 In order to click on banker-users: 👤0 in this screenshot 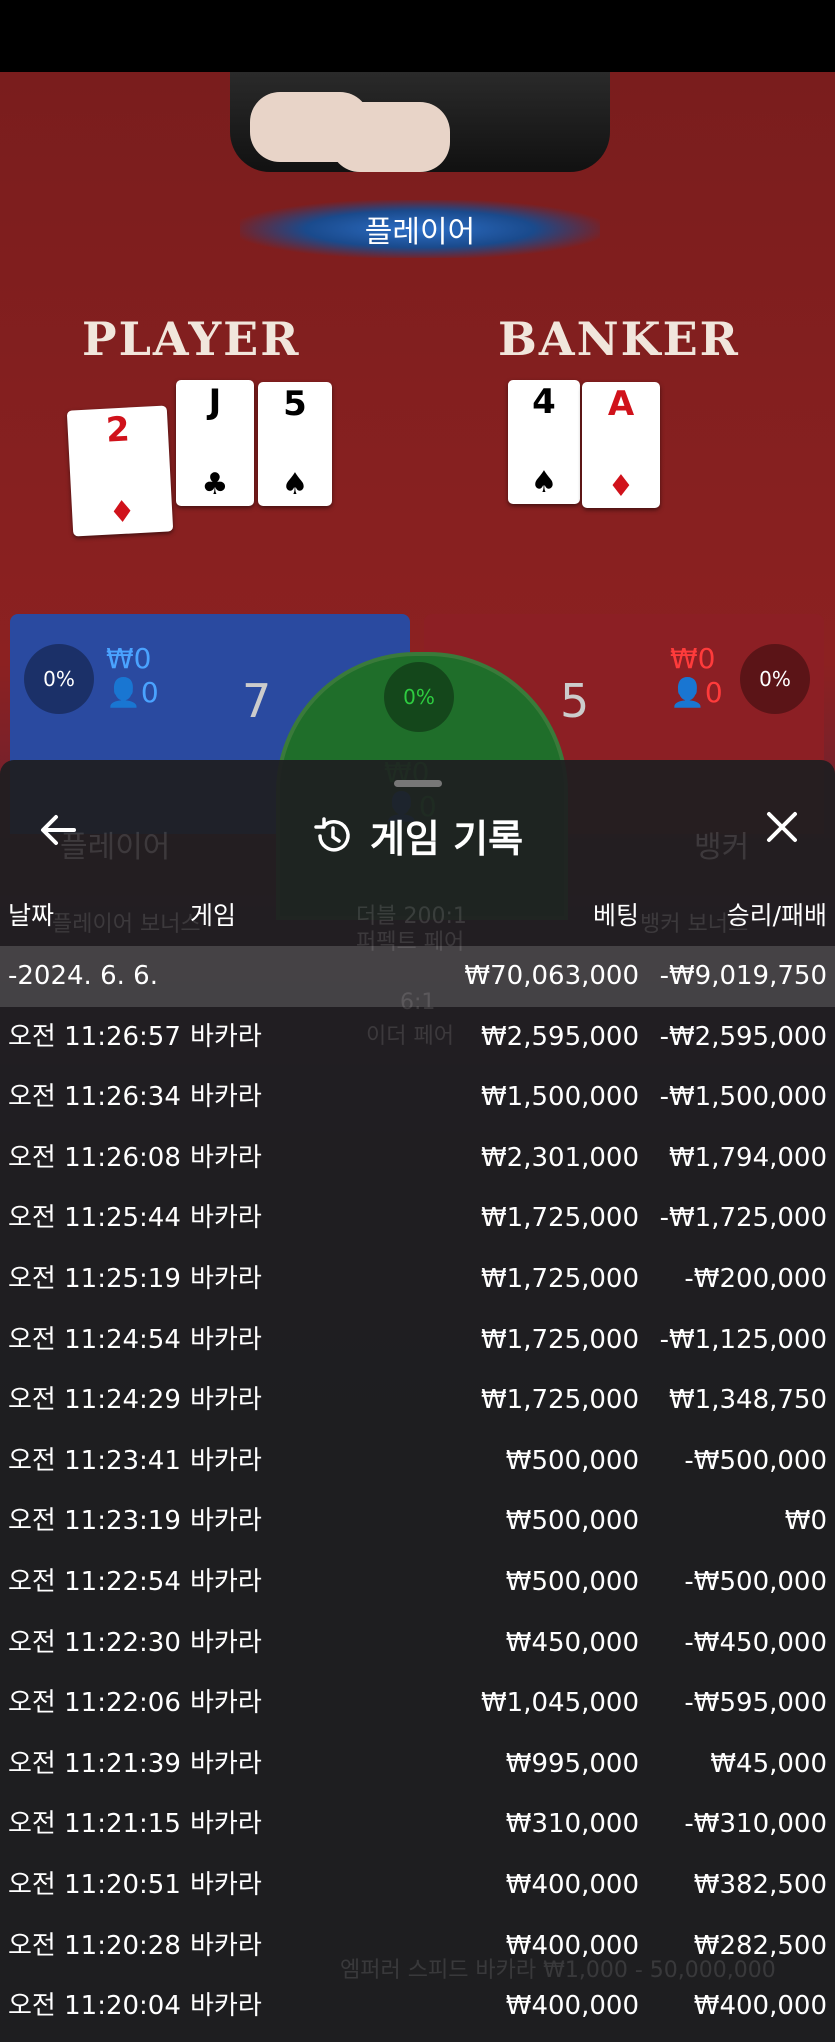, I will do `click(696, 692)`.